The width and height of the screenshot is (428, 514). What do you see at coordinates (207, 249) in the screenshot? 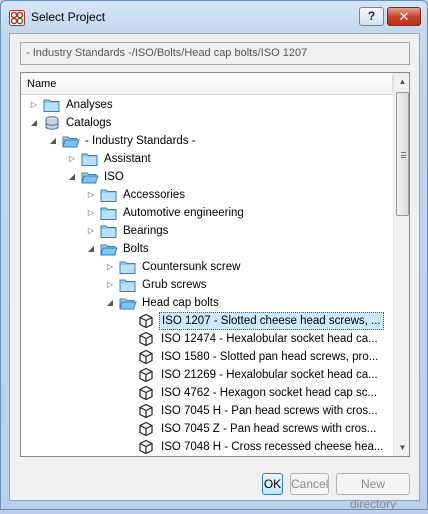
I see `tree-row: ◢ Bolts` at bounding box center [207, 249].